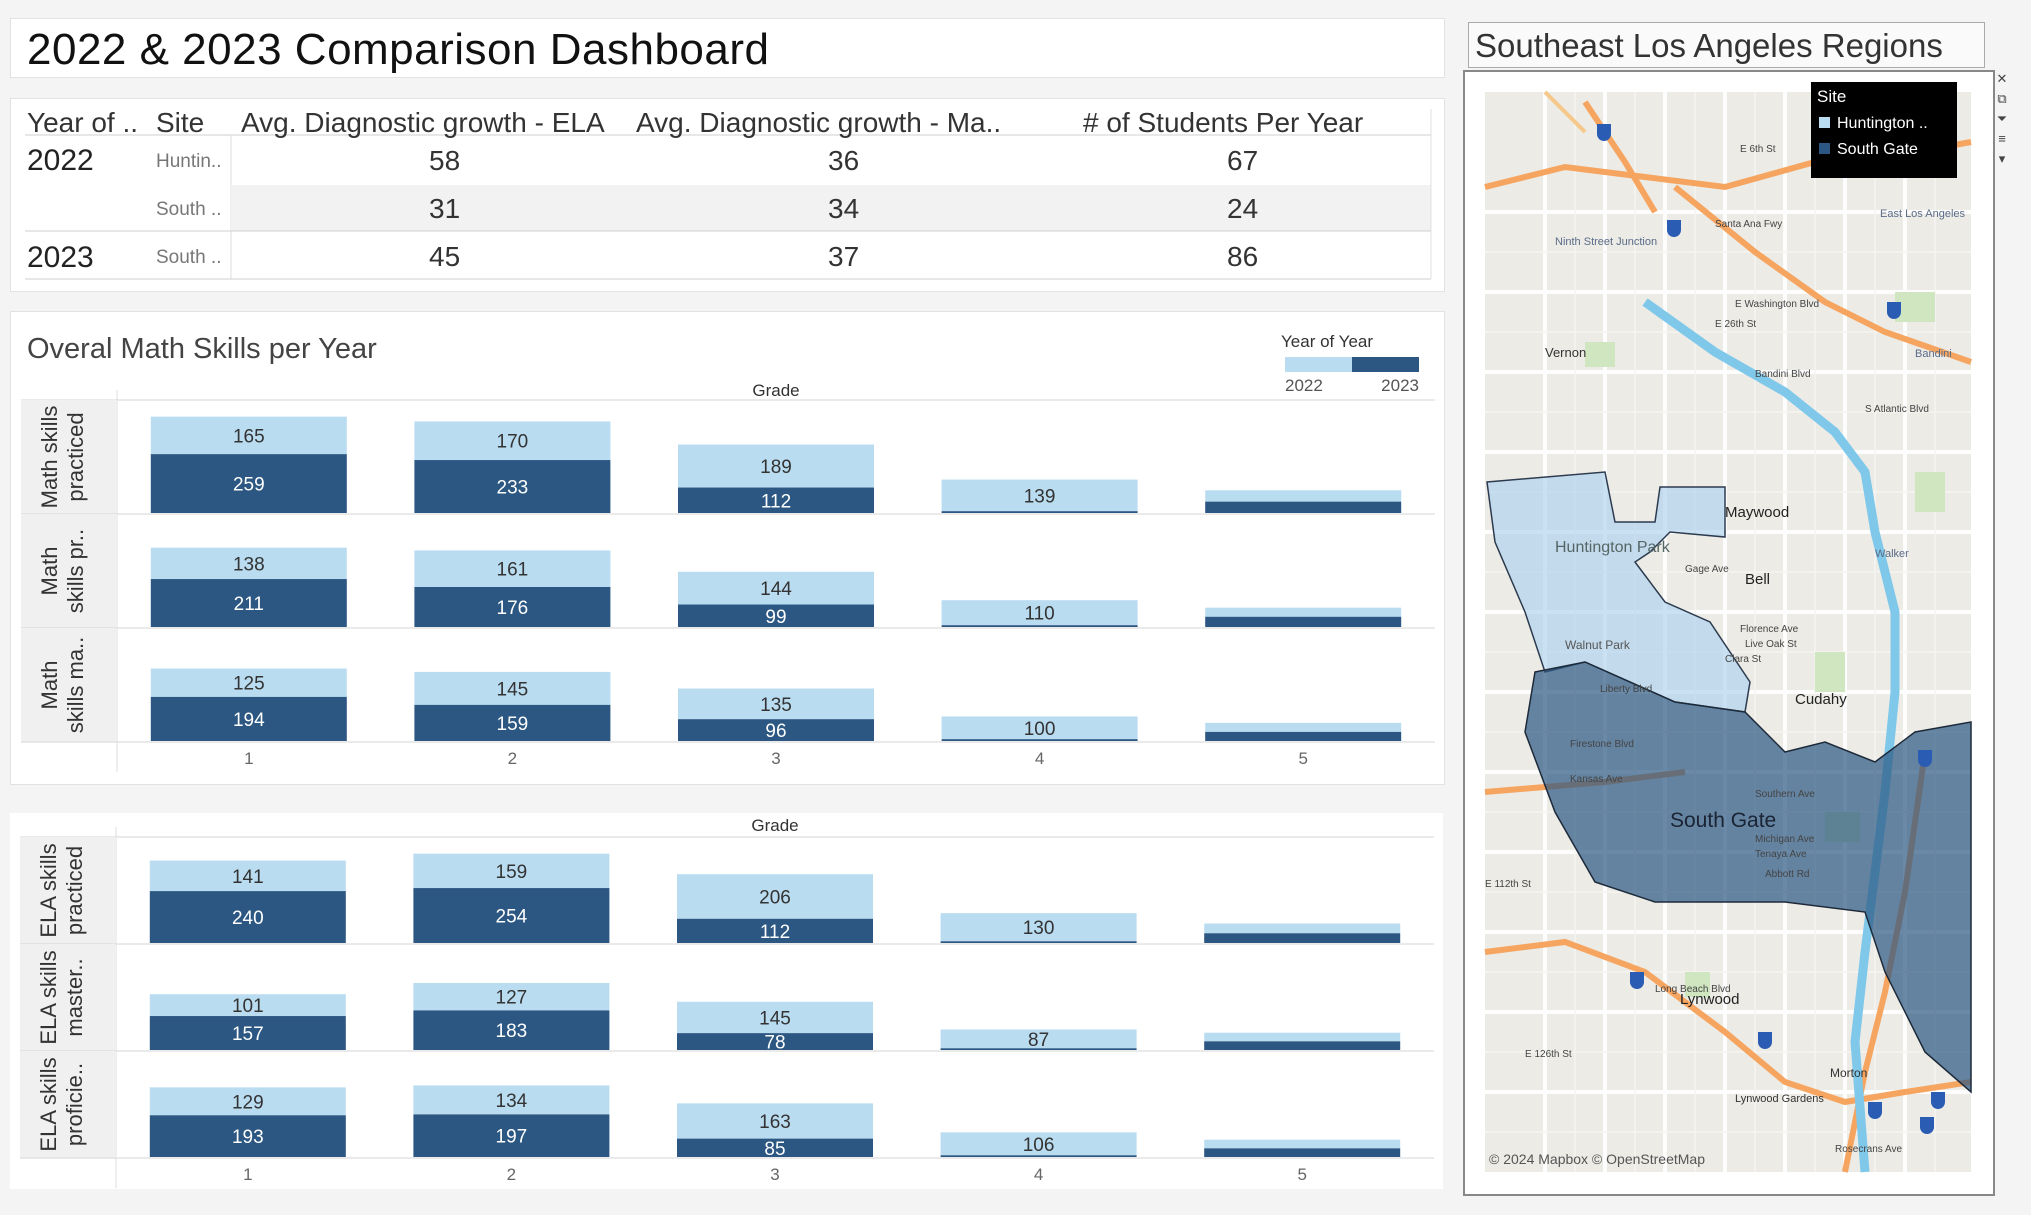 This screenshot has height=1215, width=2031. I want to click on math-row-label: Math skillspracticed, so click(62, 457).